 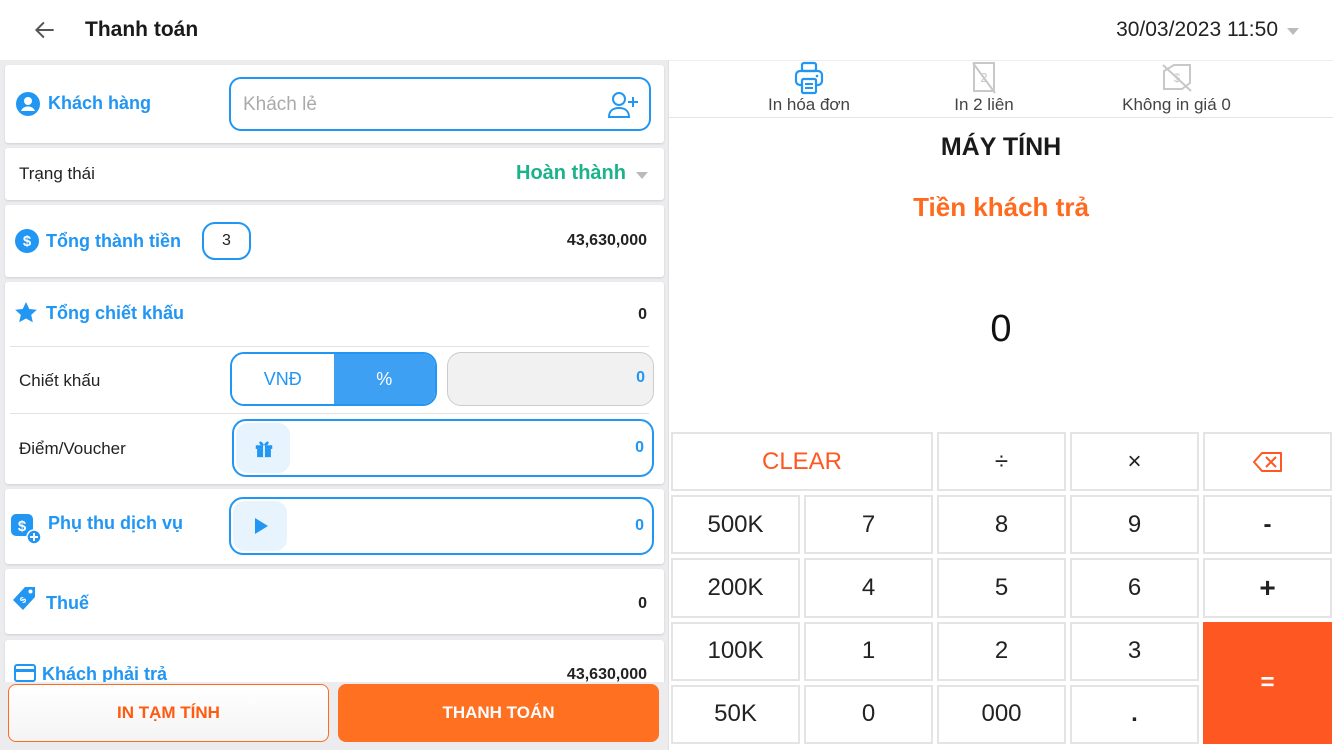 What do you see at coordinates (868, 714) in the screenshot?
I see `key-0: 0` at bounding box center [868, 714].